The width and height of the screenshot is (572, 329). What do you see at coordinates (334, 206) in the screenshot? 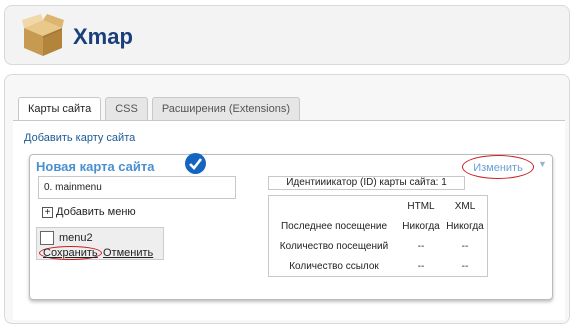
I see `stats-corner` at bounding box center [334, 206].